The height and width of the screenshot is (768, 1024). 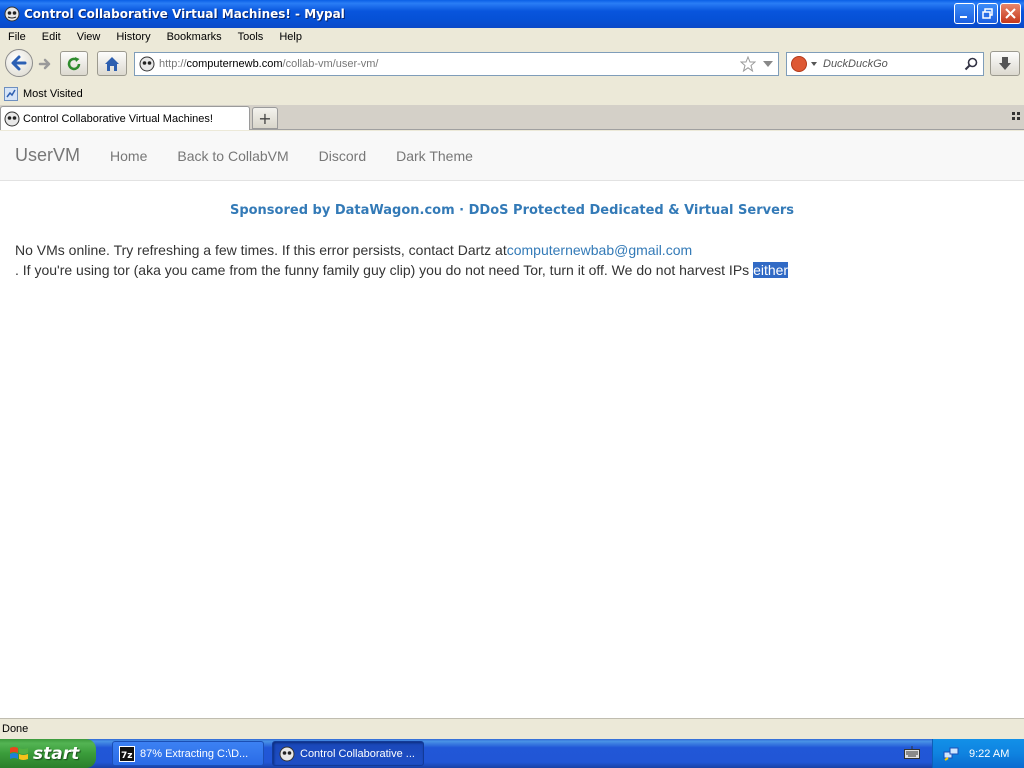 I want to click on url-protocol: http://, so click(x=173, y=64).